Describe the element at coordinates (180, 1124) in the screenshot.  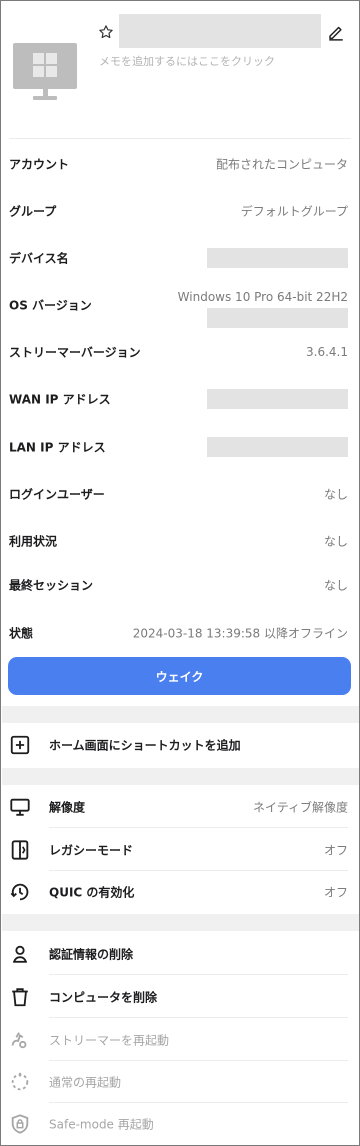
I see `safe-mode-restart-row: Safe-mode 再起動` at that location.